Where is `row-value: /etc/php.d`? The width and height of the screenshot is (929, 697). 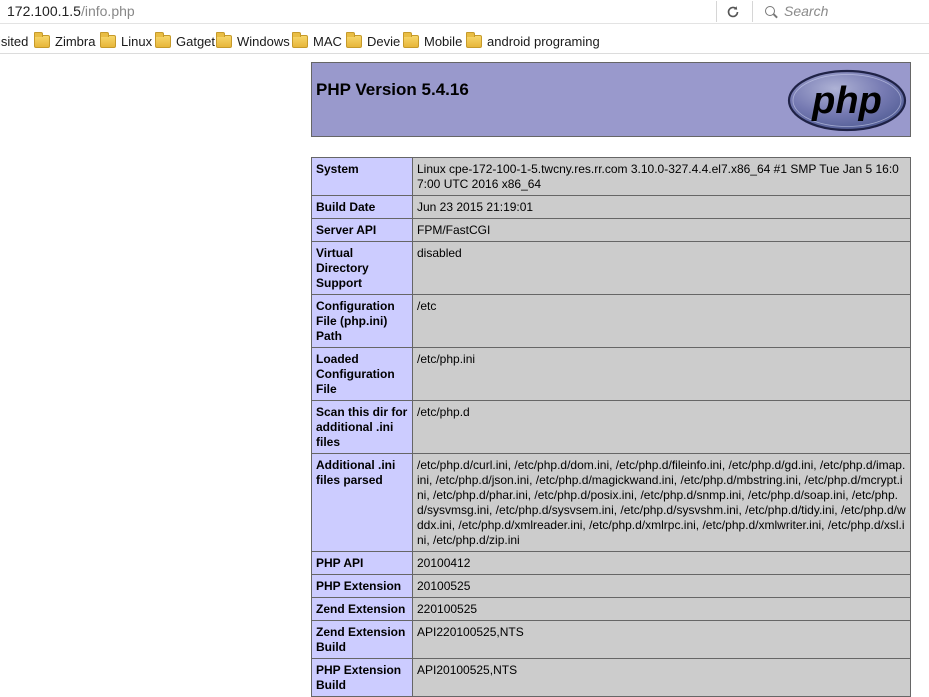 row-value: /etc/php.d is located at coordinates (661, 427).